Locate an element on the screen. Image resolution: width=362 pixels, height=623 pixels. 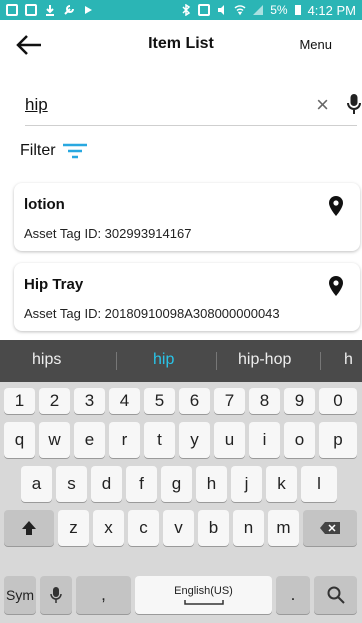
key-n: n is located at coordinates (248, 528).